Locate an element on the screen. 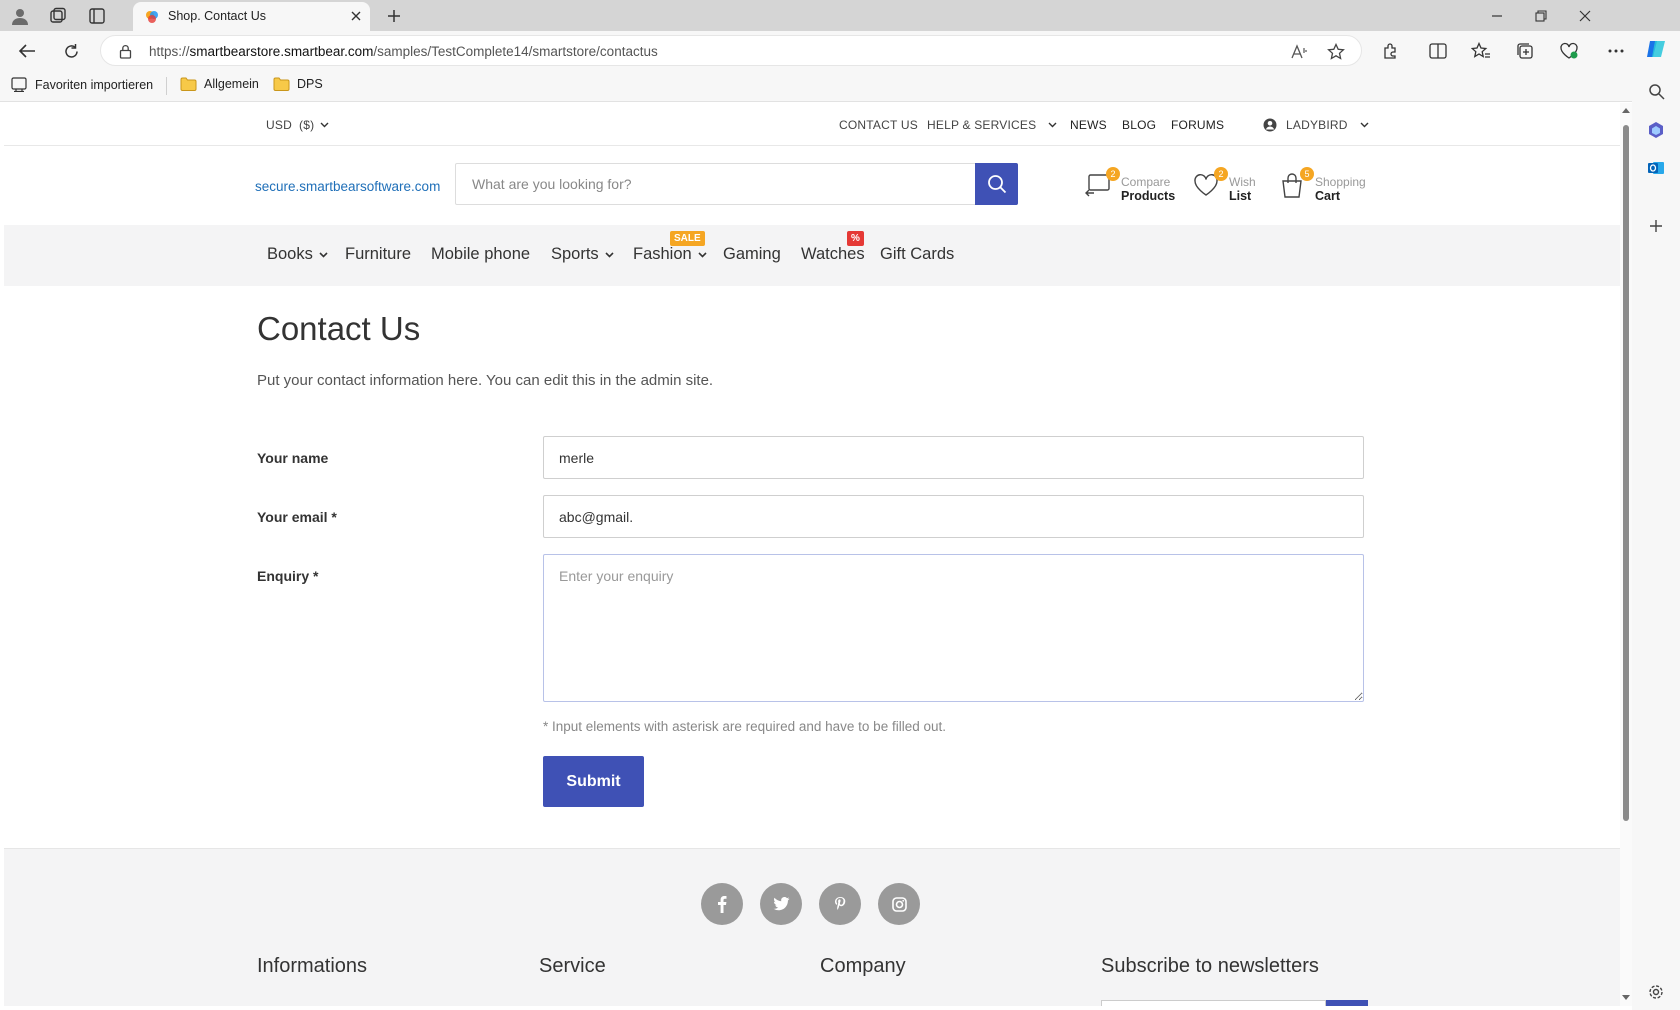 This screenshot has width=1680, height=1010. newsletter-subscribe-button is located at coordinates (1347, 1003).